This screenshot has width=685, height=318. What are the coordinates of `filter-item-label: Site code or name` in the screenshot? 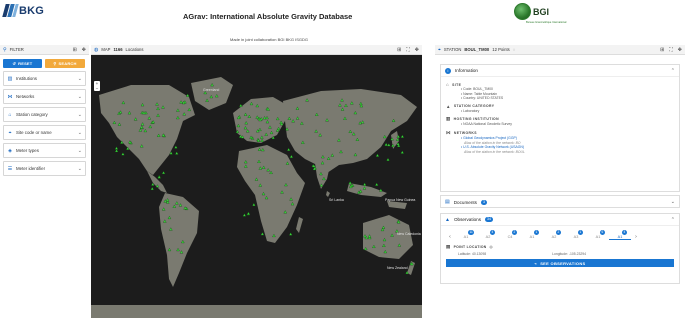 It's located at (34, 132).